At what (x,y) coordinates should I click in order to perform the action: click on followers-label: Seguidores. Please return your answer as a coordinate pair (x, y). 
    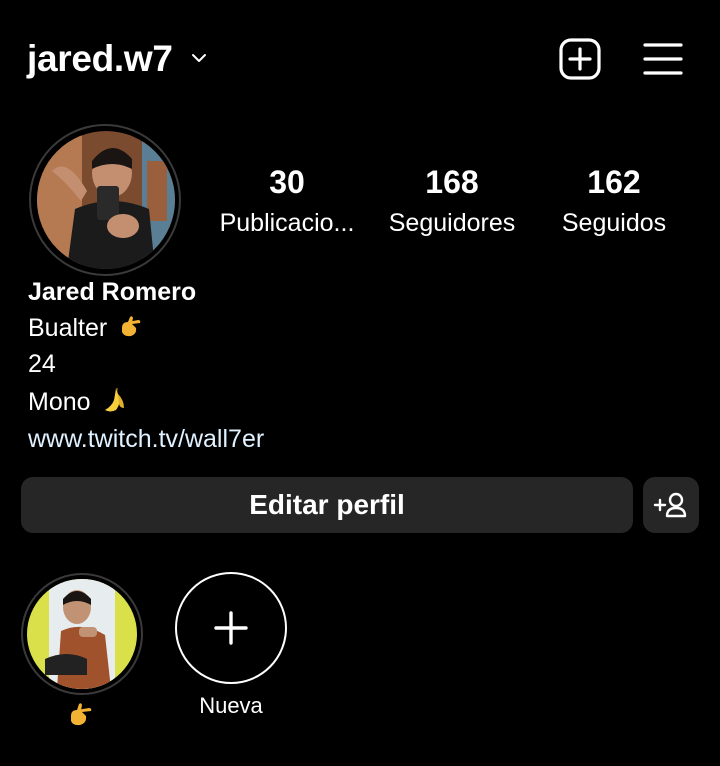
    Looking at the image, I should click on (452, 223).